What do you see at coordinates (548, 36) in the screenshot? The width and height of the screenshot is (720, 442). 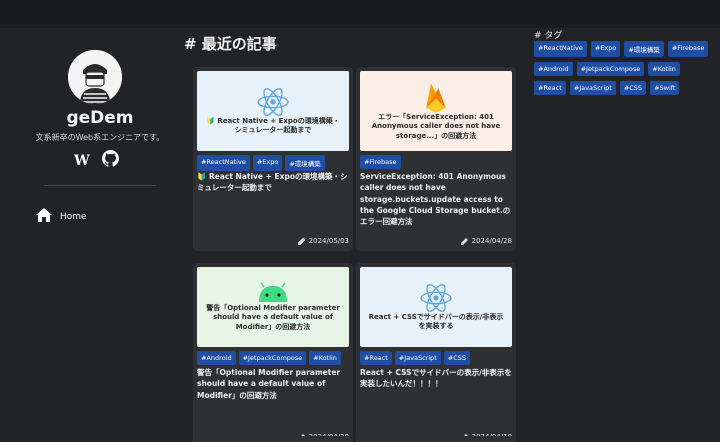 I see `tag-list-title: # タグ` at bounding box center [548, 36].